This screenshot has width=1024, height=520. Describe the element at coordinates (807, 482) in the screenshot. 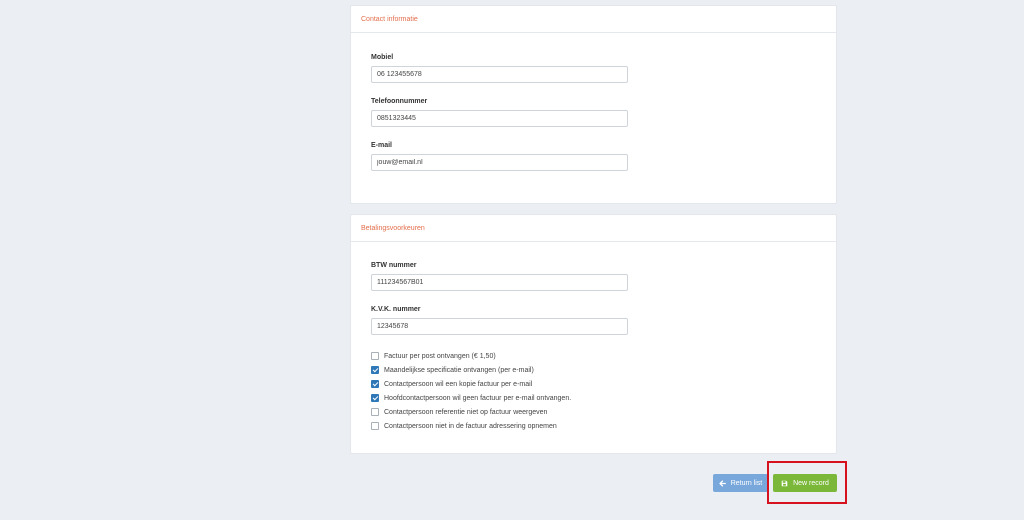

I see `highlight-annotation` at that location.